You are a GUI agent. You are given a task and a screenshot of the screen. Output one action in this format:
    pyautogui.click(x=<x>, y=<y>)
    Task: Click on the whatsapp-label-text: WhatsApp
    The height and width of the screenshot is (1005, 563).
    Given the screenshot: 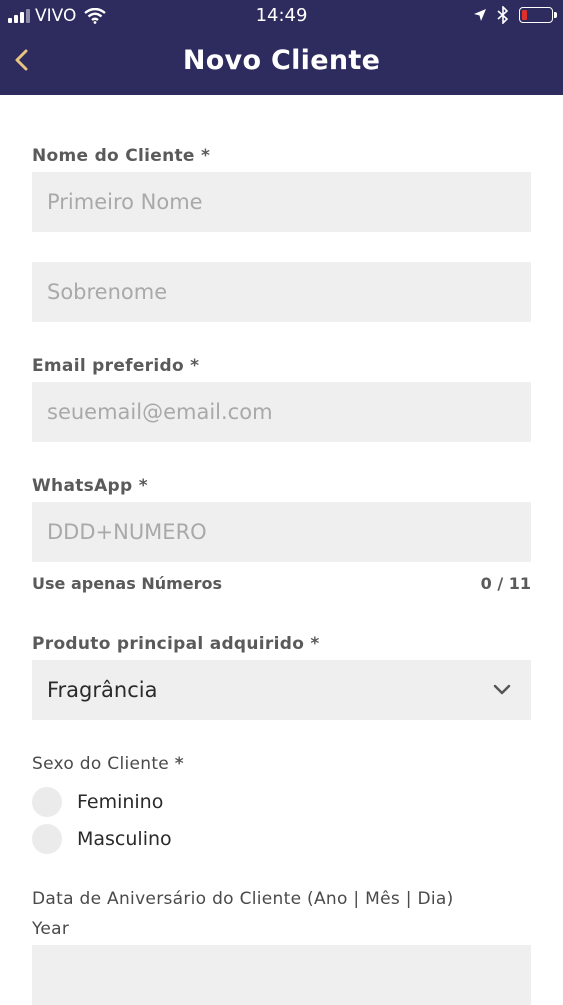 What is the action you would take?
    pyautogui.click(x=82, y=486)
    